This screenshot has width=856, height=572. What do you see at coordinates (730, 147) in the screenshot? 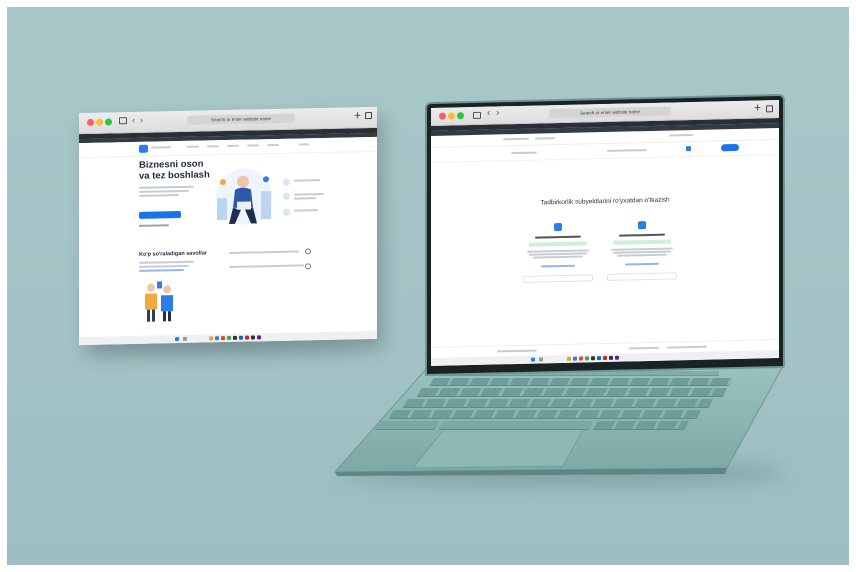
I see `login-button` at bounding box center [730, 147].